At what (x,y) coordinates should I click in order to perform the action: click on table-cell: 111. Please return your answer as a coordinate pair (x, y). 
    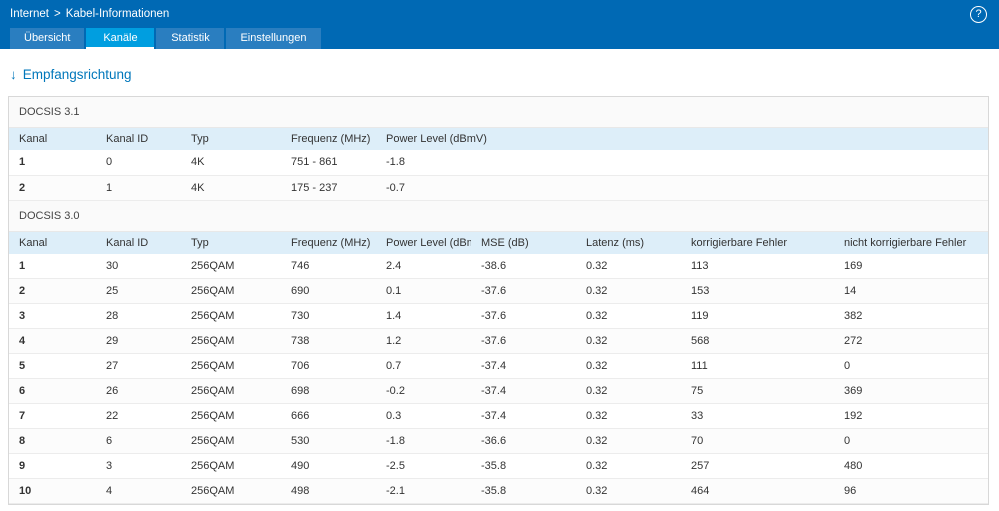
    Looking at the image, I should click on (757, 366).